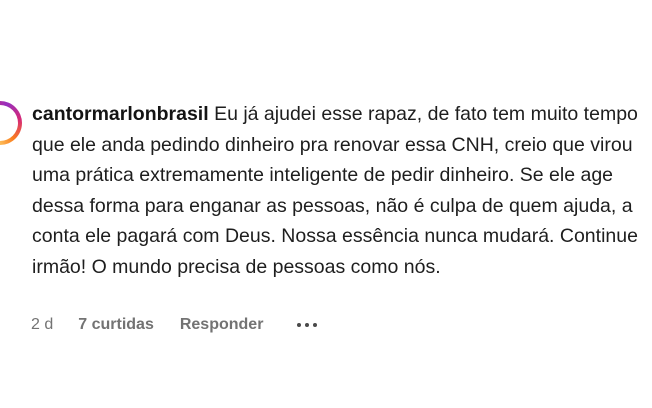 This screenshot has width=652, height=408. I want to click on comment-actions: 2 d 7 curtidas Responder, so click(174, 325).